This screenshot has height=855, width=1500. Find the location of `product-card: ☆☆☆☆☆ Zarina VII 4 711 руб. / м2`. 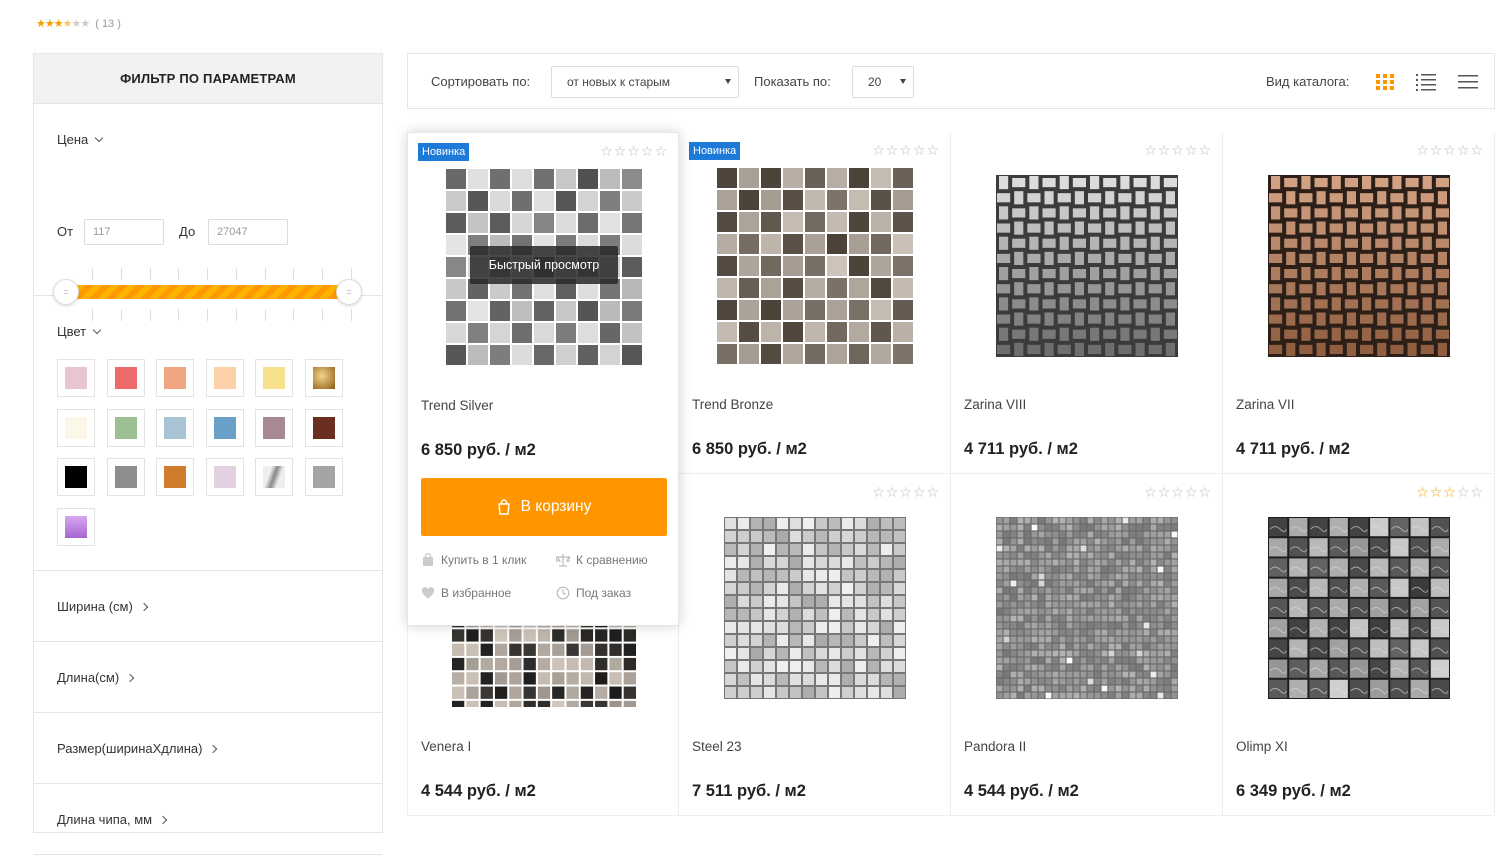

product-card: ☆☆☆☆☆ Zarina VII 4 711 руб. / м2 is located at coordinates (1359, 303).